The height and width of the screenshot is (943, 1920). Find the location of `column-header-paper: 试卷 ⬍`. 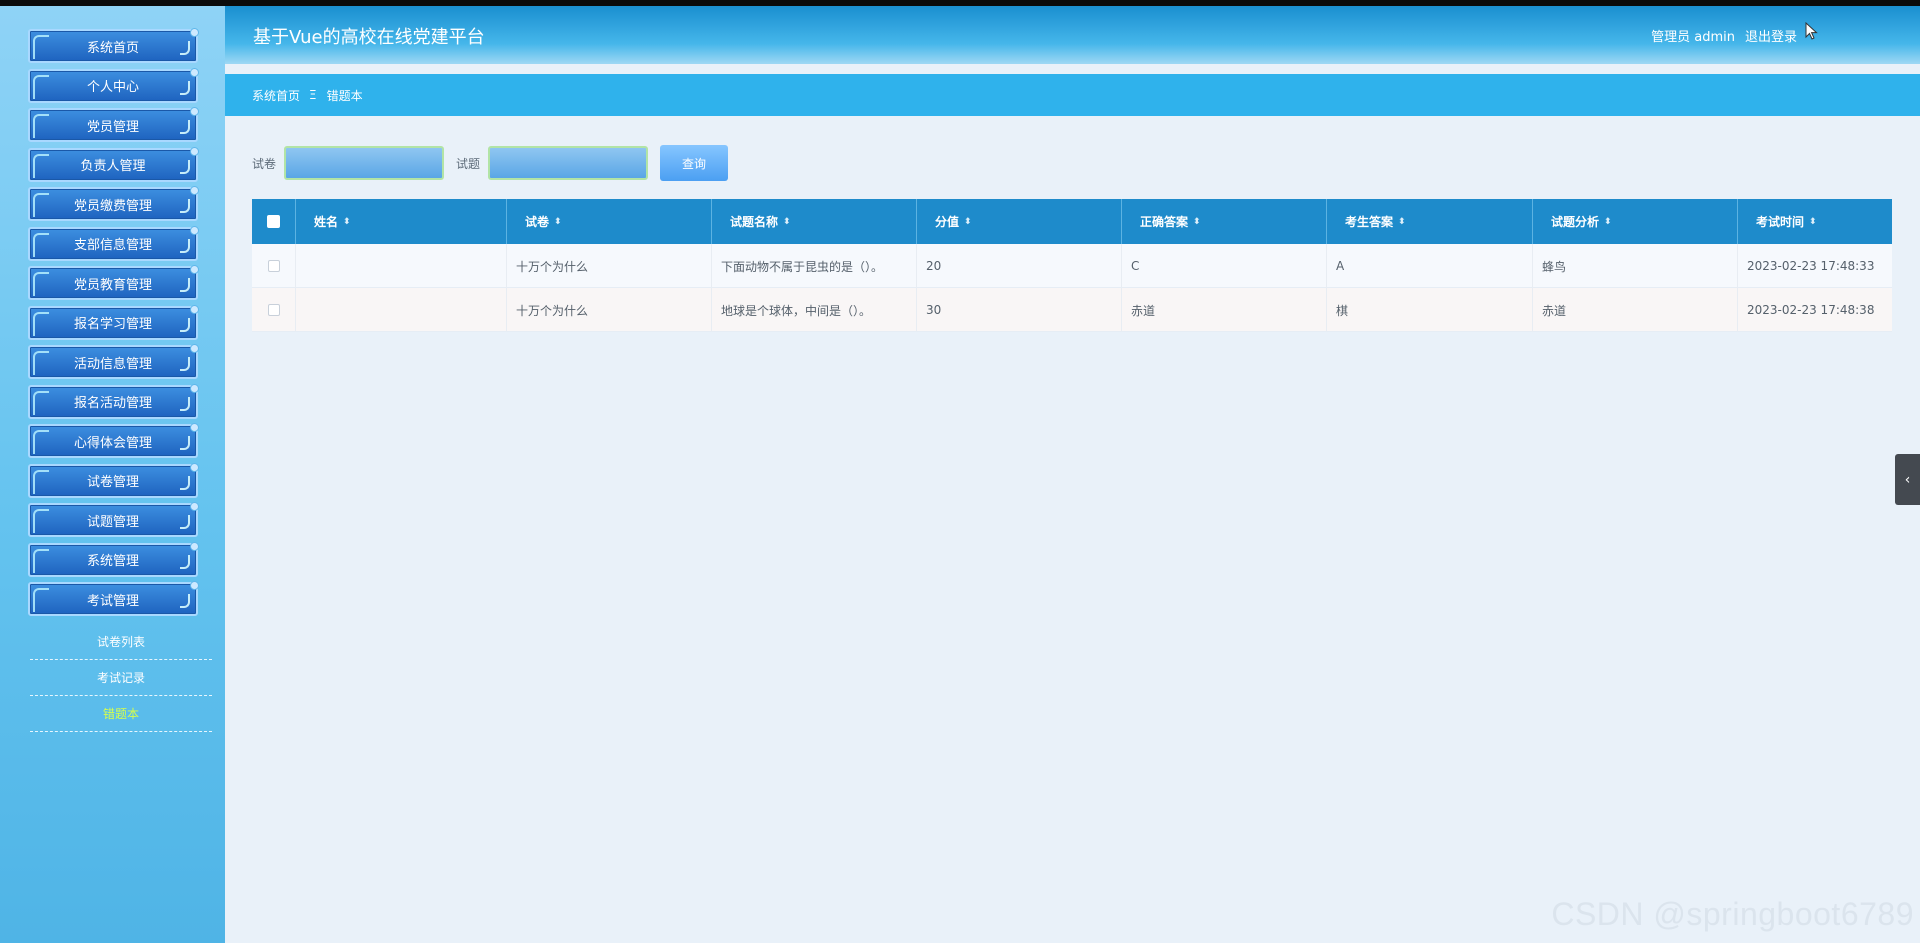

column-header-paper: 试卷 ⬍ is located at coordinates (609, 221).